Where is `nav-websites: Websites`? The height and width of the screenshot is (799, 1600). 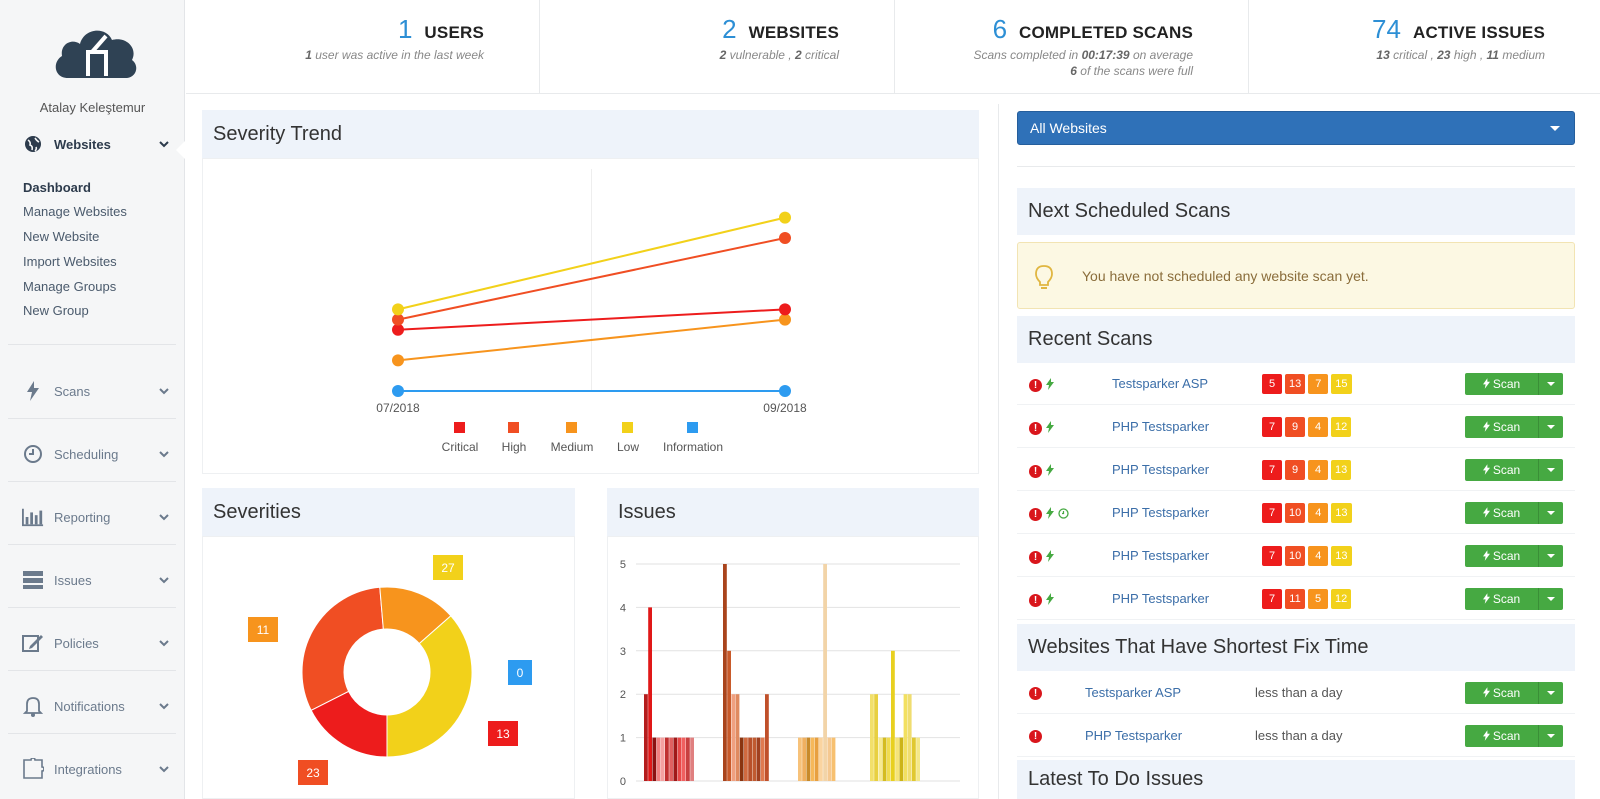 nav-websites: Websites is located at coordinates (92, 144).